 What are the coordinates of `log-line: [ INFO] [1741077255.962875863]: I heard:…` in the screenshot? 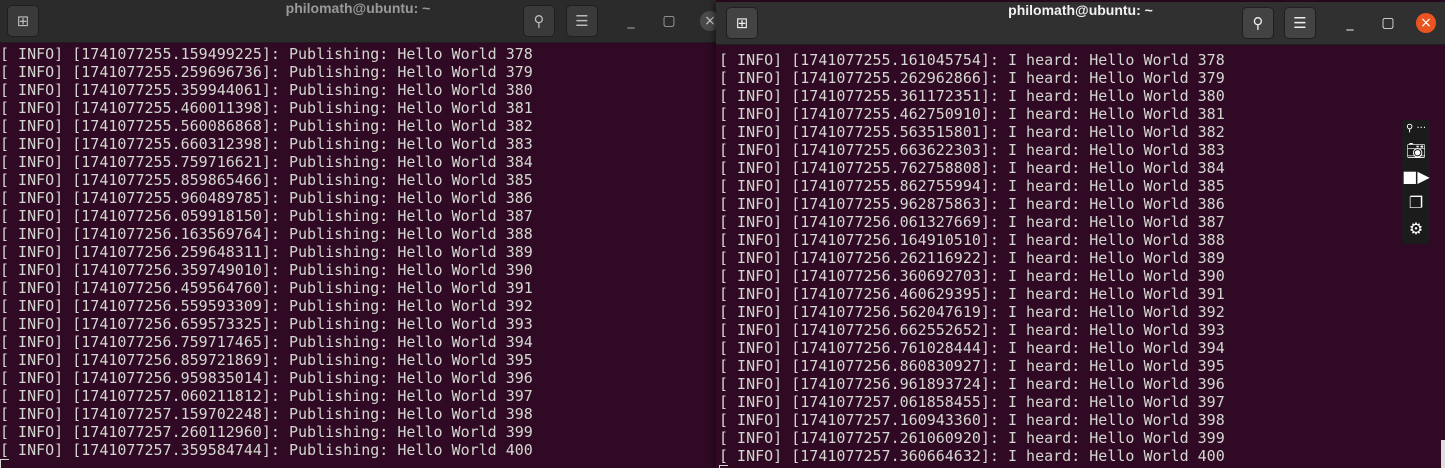 It's located at (972, 204).